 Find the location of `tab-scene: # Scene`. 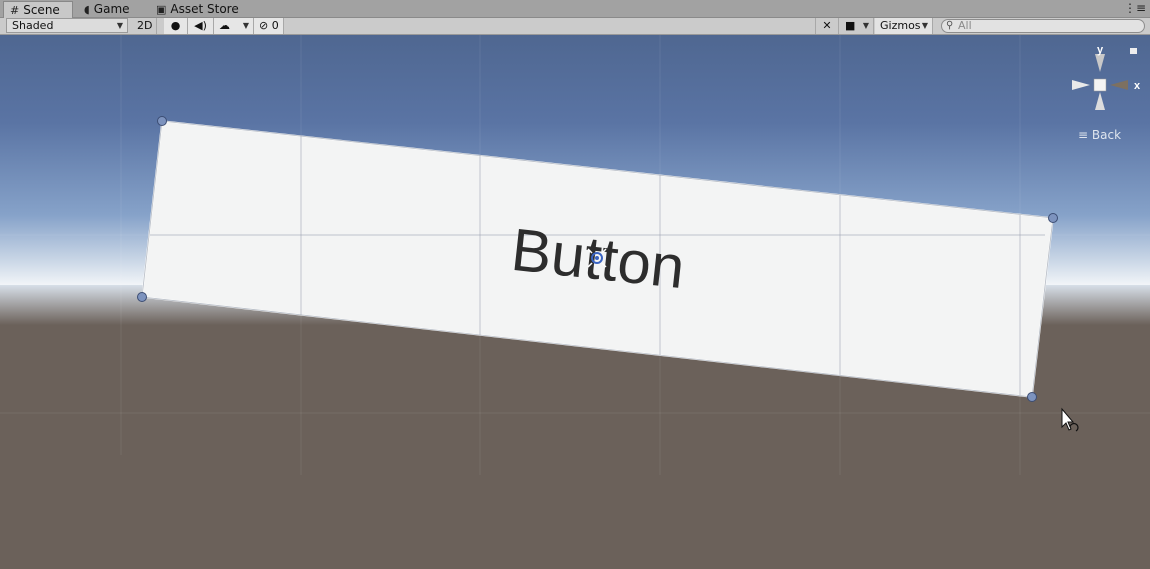

tab-scene: # Scene is located at coordinates (38, 9).